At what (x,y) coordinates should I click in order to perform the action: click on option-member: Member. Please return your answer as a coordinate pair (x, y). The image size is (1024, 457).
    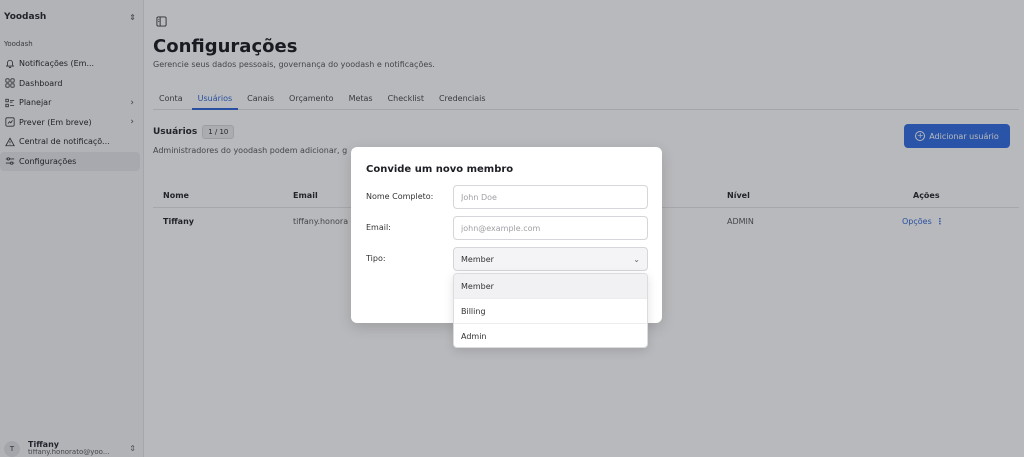
    Looking at the image, I should click on (550, 286).